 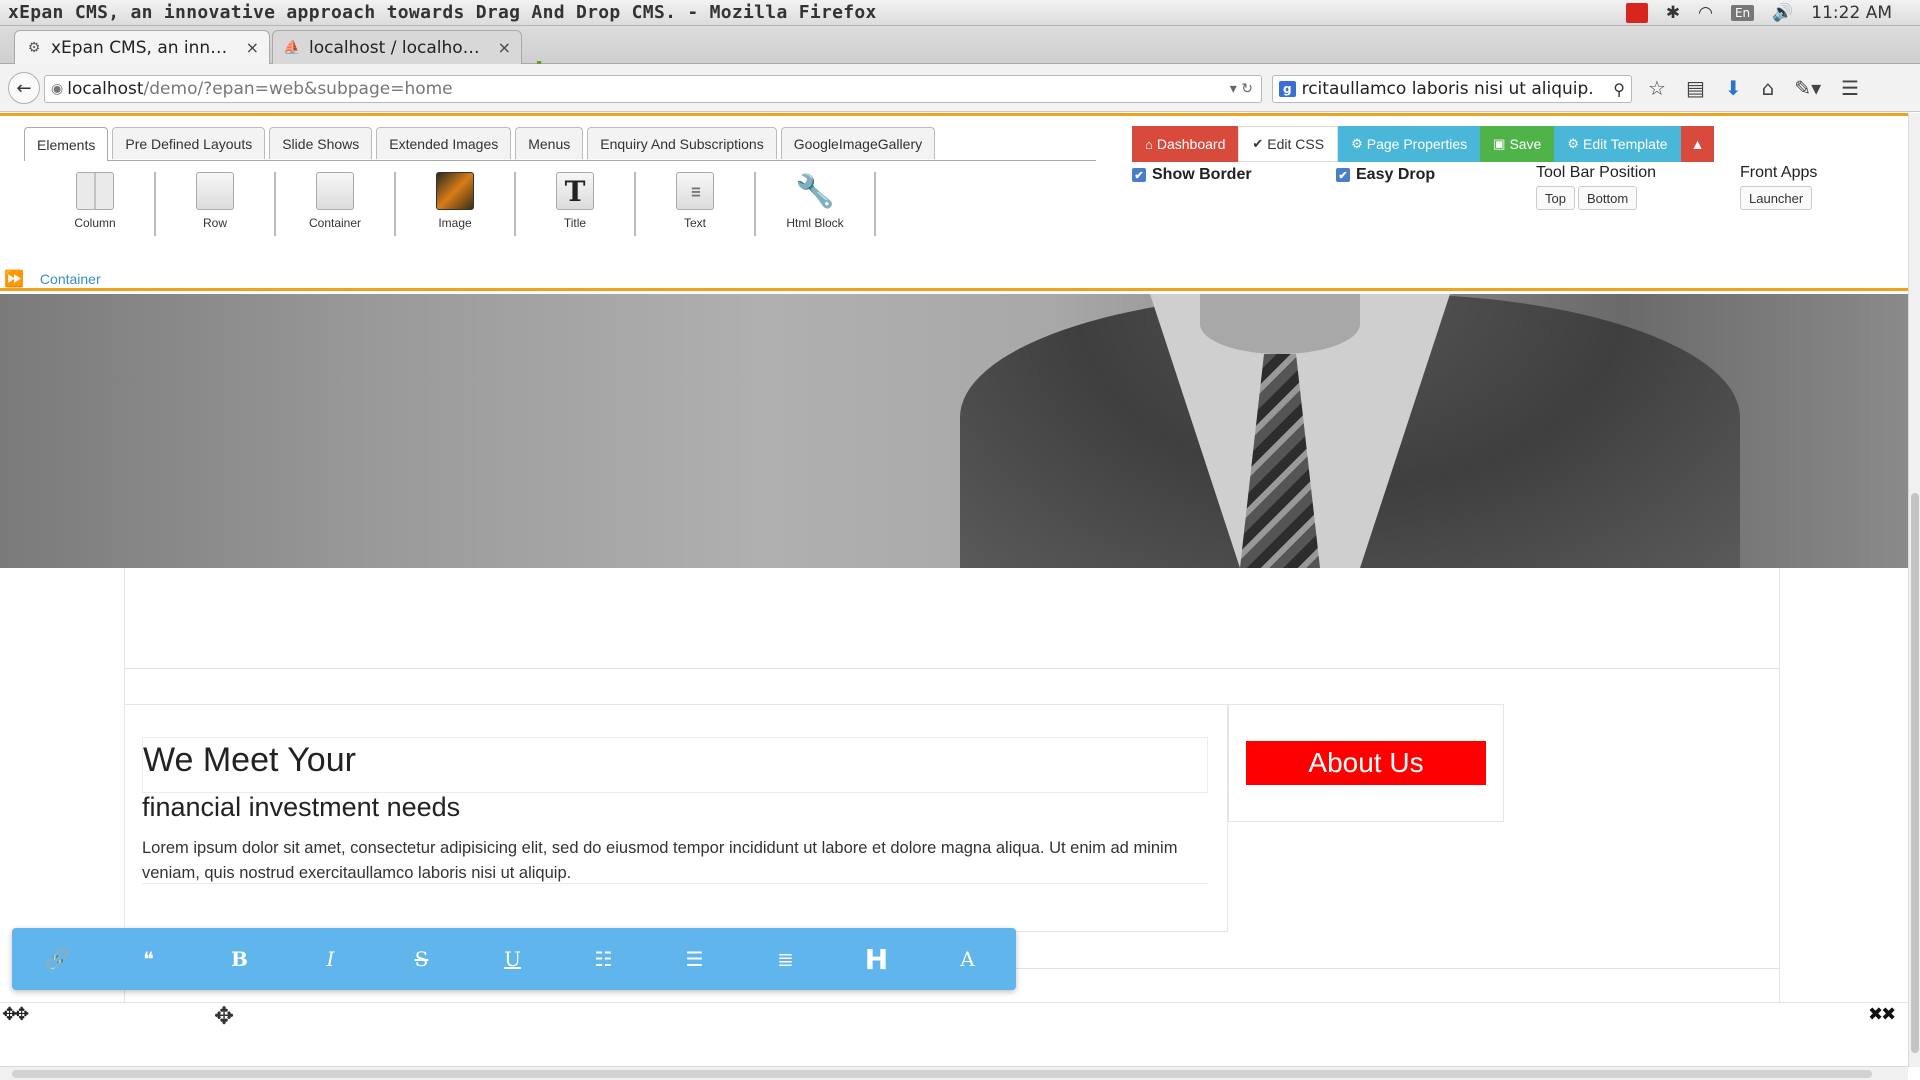 What do you see at coordinates (1673, 13) in the screenshot?
I see `bluetooth-icon: ✱` at bounding box center [1673, 13].